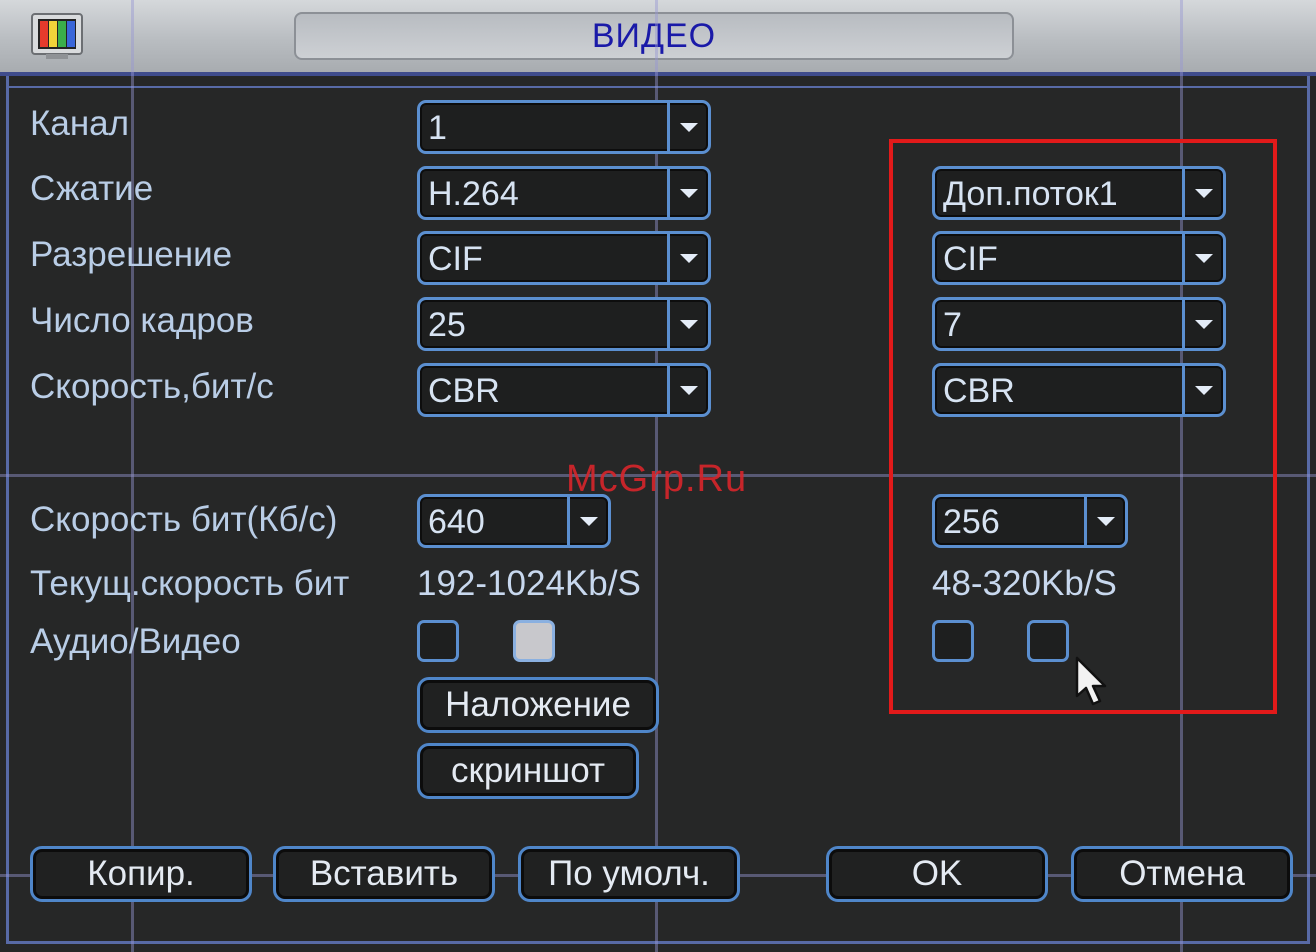 The image size is (1316, 952). I want to click on label-compression: Сжатие, so click(92, 188).